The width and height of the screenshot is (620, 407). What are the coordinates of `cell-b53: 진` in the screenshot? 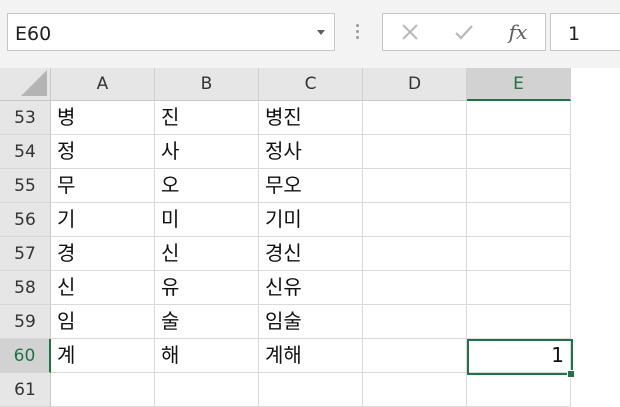 It's located at (207, 118).